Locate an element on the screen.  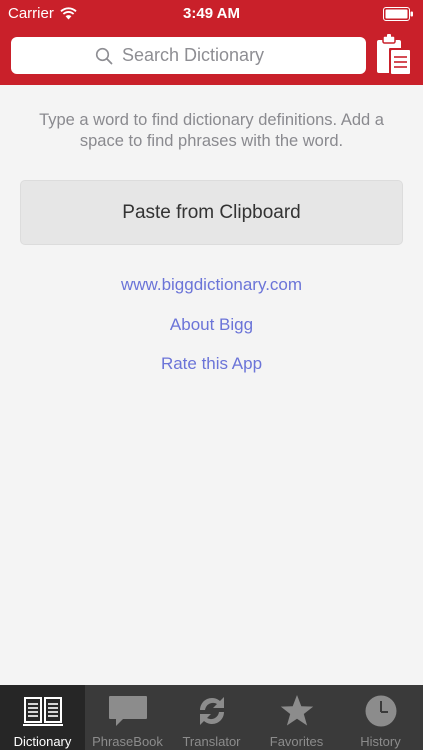
tab-label-favorites: Favorites is located at coordinates (296, 741).